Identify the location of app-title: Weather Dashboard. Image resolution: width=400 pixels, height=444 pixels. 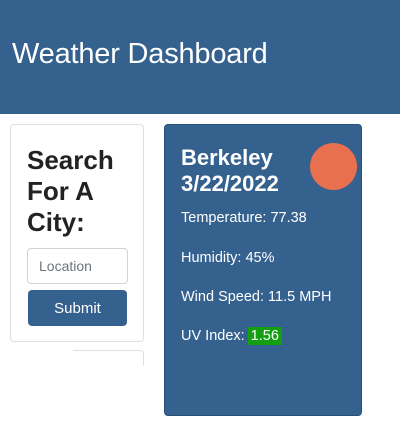
(140, 54).